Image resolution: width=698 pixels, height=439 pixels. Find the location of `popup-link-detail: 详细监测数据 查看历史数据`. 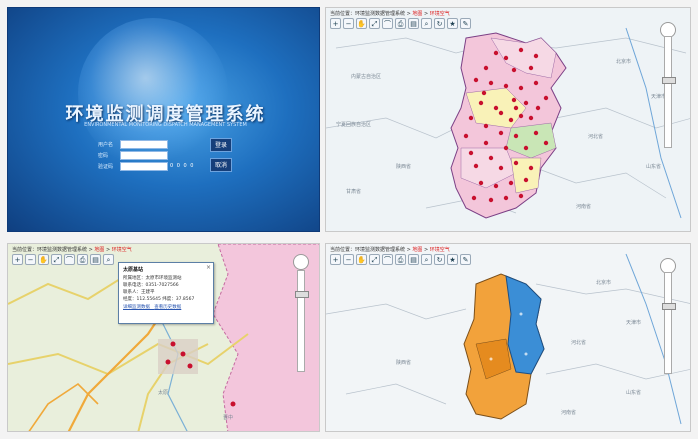

popup-link-detail: 详细监测数据 查看历史数据 is located at coordinates (166, 307).